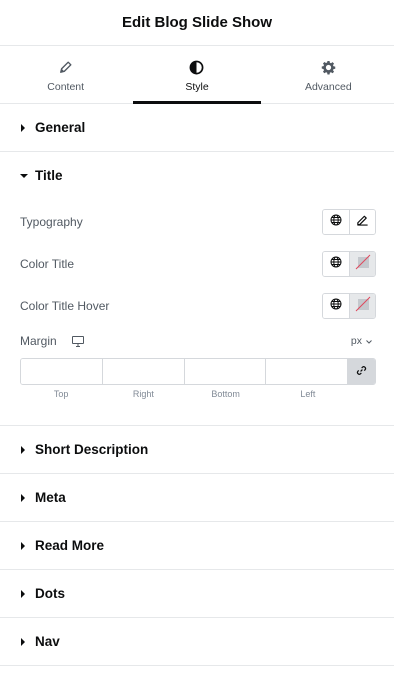  What do you see at coordinates (308, 394) in the screenshot?
I see `margin-left-label: Left` at bounding box center [308, 394].